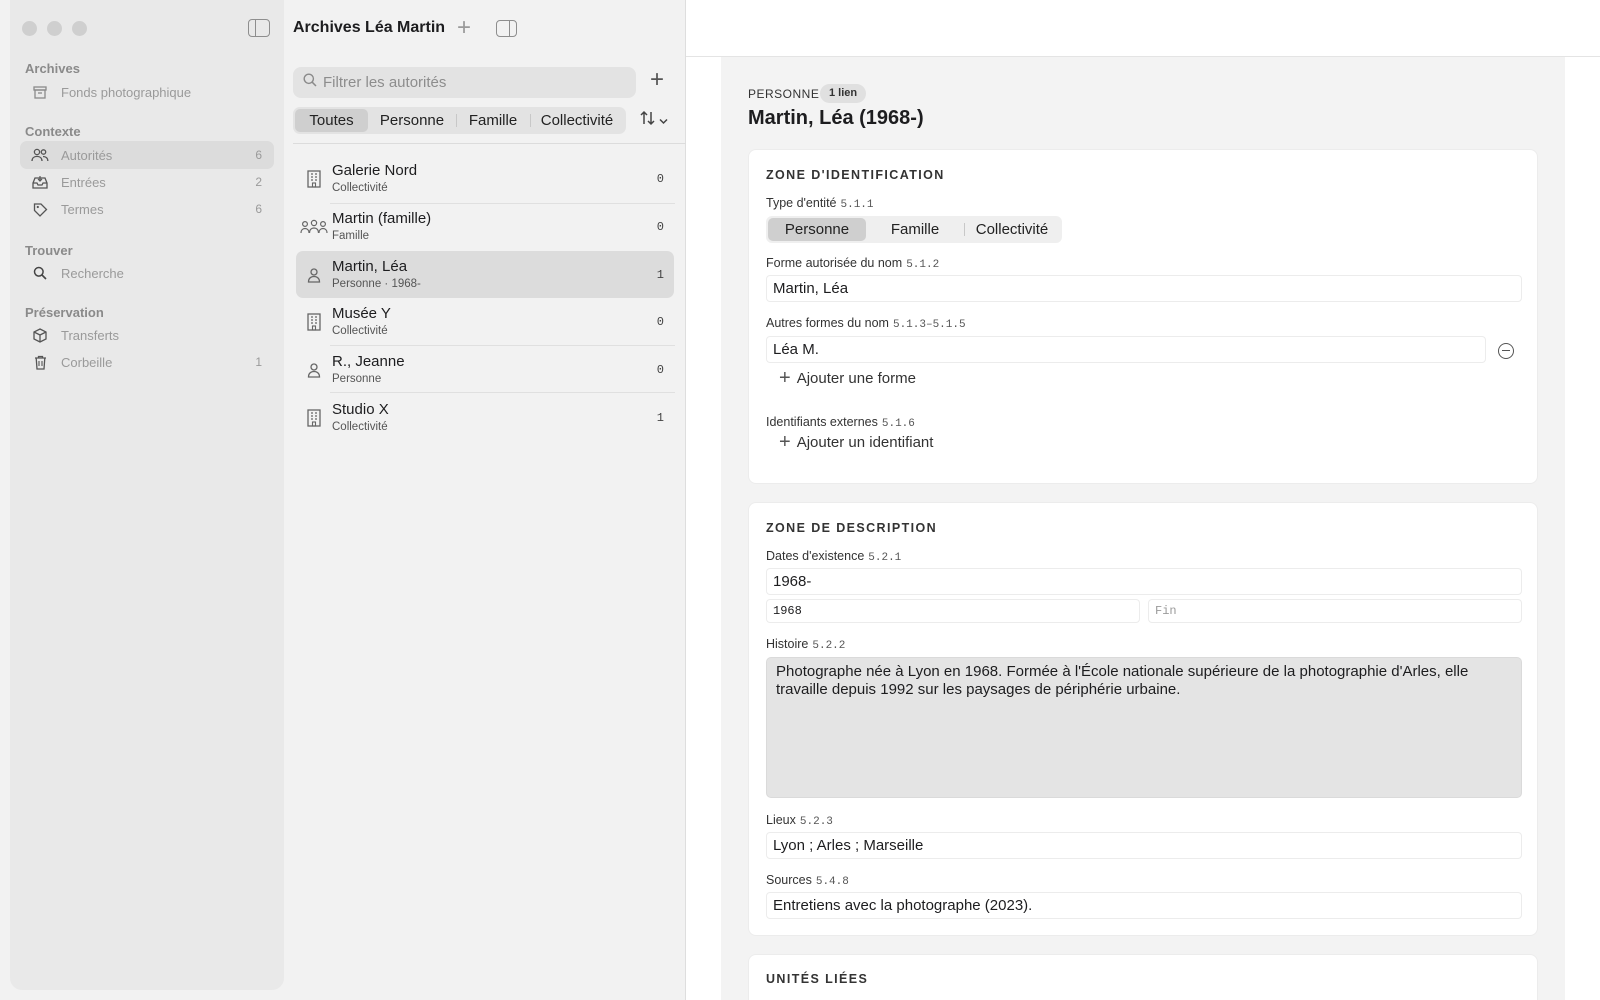  Describe the element at coordinates (898, 424) in the screenshot. I see `field-code: 5.1.6` at that location.